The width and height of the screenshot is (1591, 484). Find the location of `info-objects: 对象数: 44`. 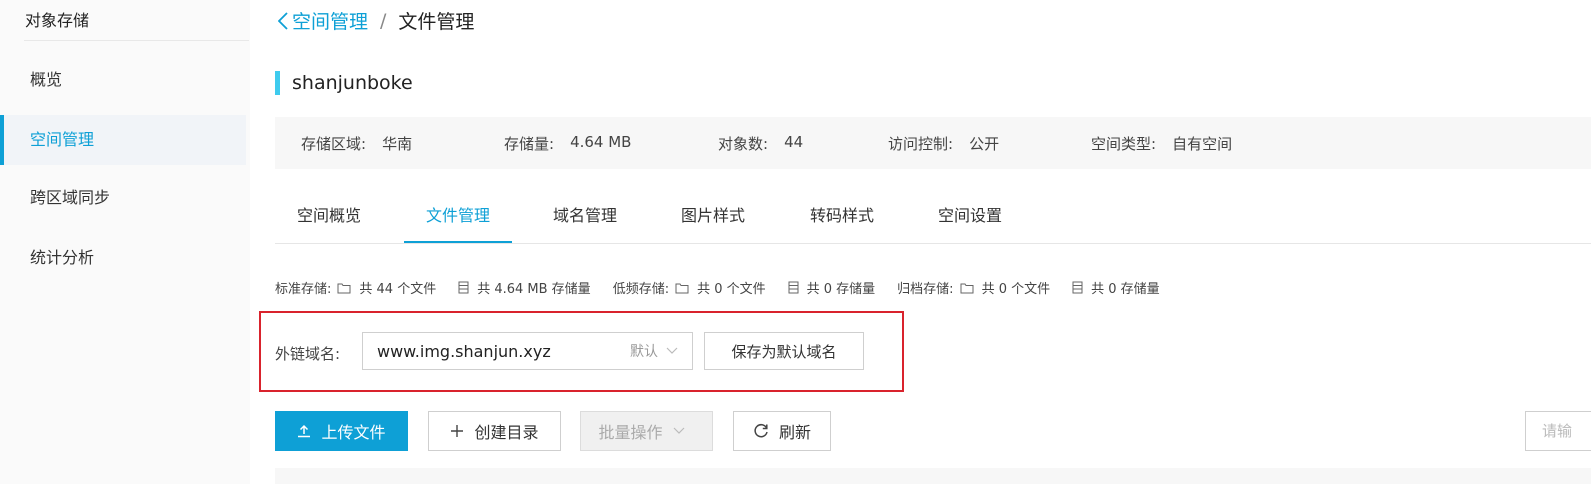

info-objects: 对象数: 44 is located at coordinates (803, 143).